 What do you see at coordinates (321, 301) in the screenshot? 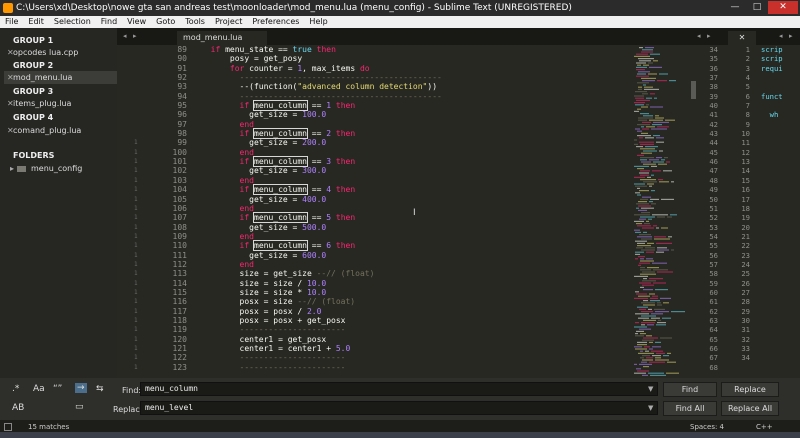
I see `code-line: posx = size --// (float)` at bounding box center [321, 301].